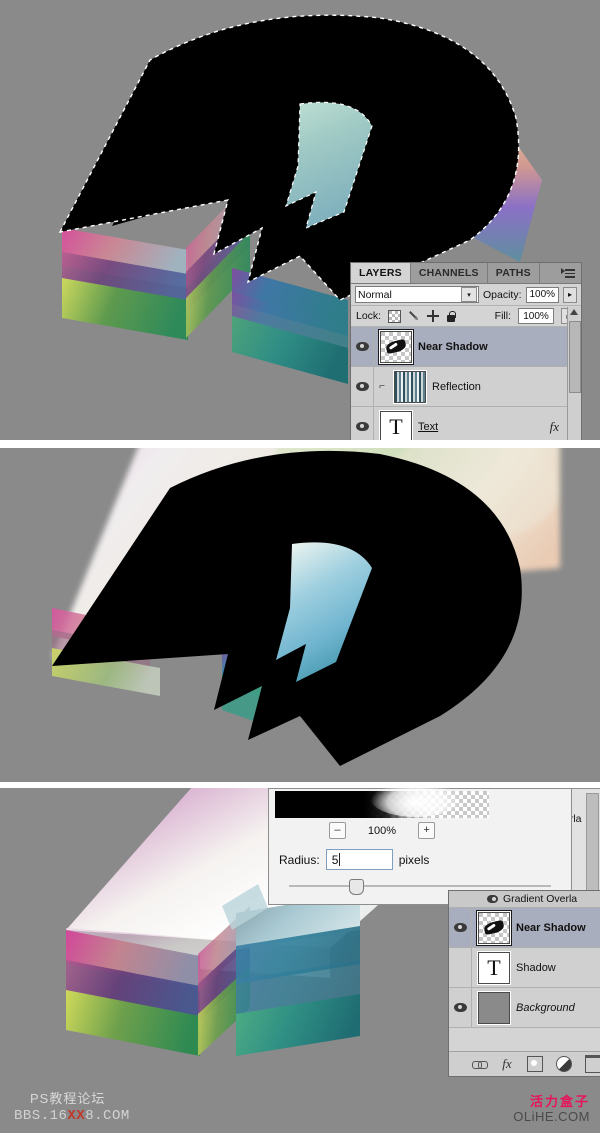 This screenshot has height=1133, width=600. Describe the element at coordinates (337, 830) in the screenshot. I see `zoom-out-button: –` at that location.